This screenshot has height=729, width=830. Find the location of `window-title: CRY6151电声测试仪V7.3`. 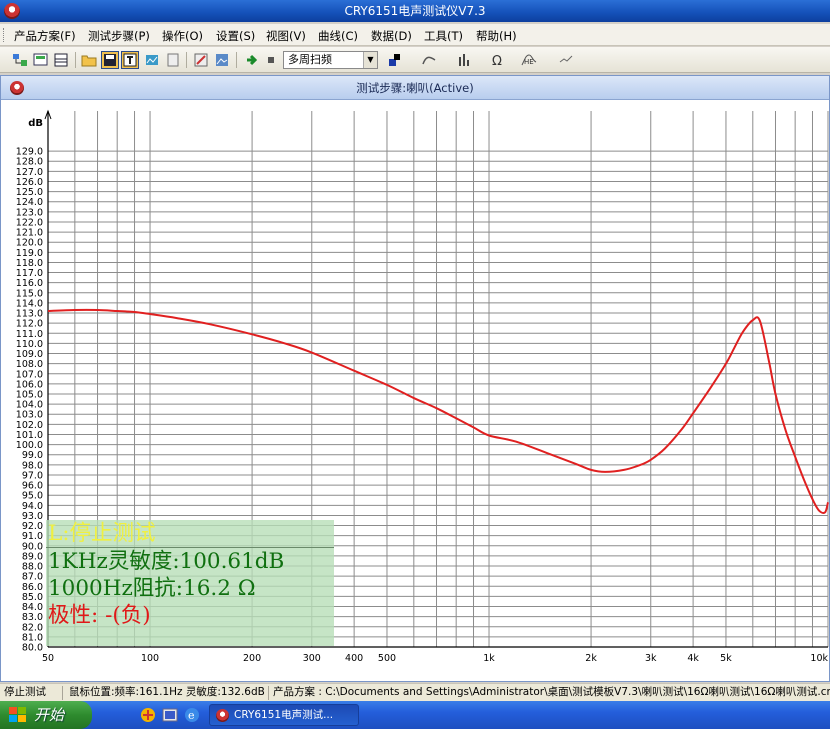

window-title: CRY6151电声测试仪V7.3 is located at coordinates (415, 11).